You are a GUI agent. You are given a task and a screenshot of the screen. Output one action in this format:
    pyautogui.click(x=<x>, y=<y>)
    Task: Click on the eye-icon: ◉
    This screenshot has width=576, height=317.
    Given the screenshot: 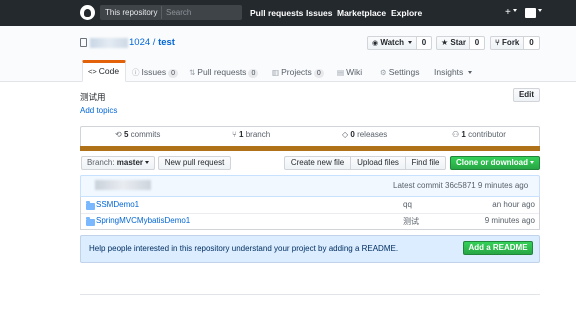 What is the action you would take?
    pyautogui.click(x=375, y=43)
    